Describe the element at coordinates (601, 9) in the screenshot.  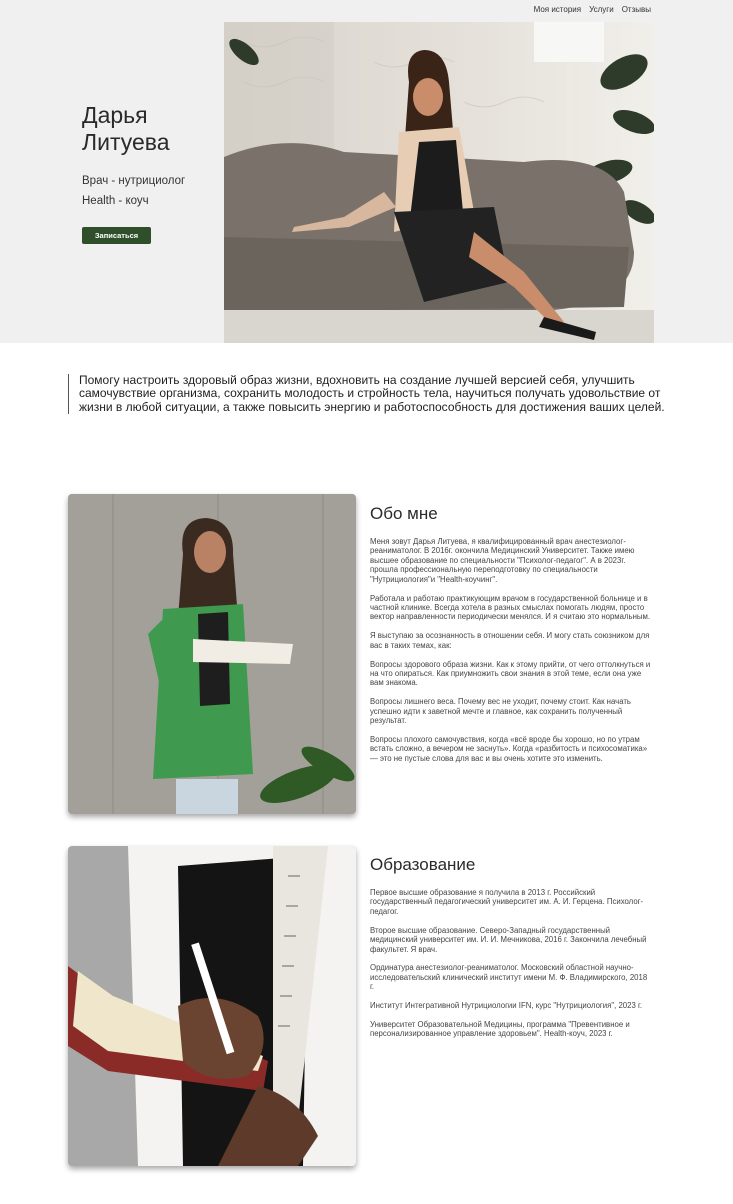
I see `nav-link-services: Услуги` at that location.